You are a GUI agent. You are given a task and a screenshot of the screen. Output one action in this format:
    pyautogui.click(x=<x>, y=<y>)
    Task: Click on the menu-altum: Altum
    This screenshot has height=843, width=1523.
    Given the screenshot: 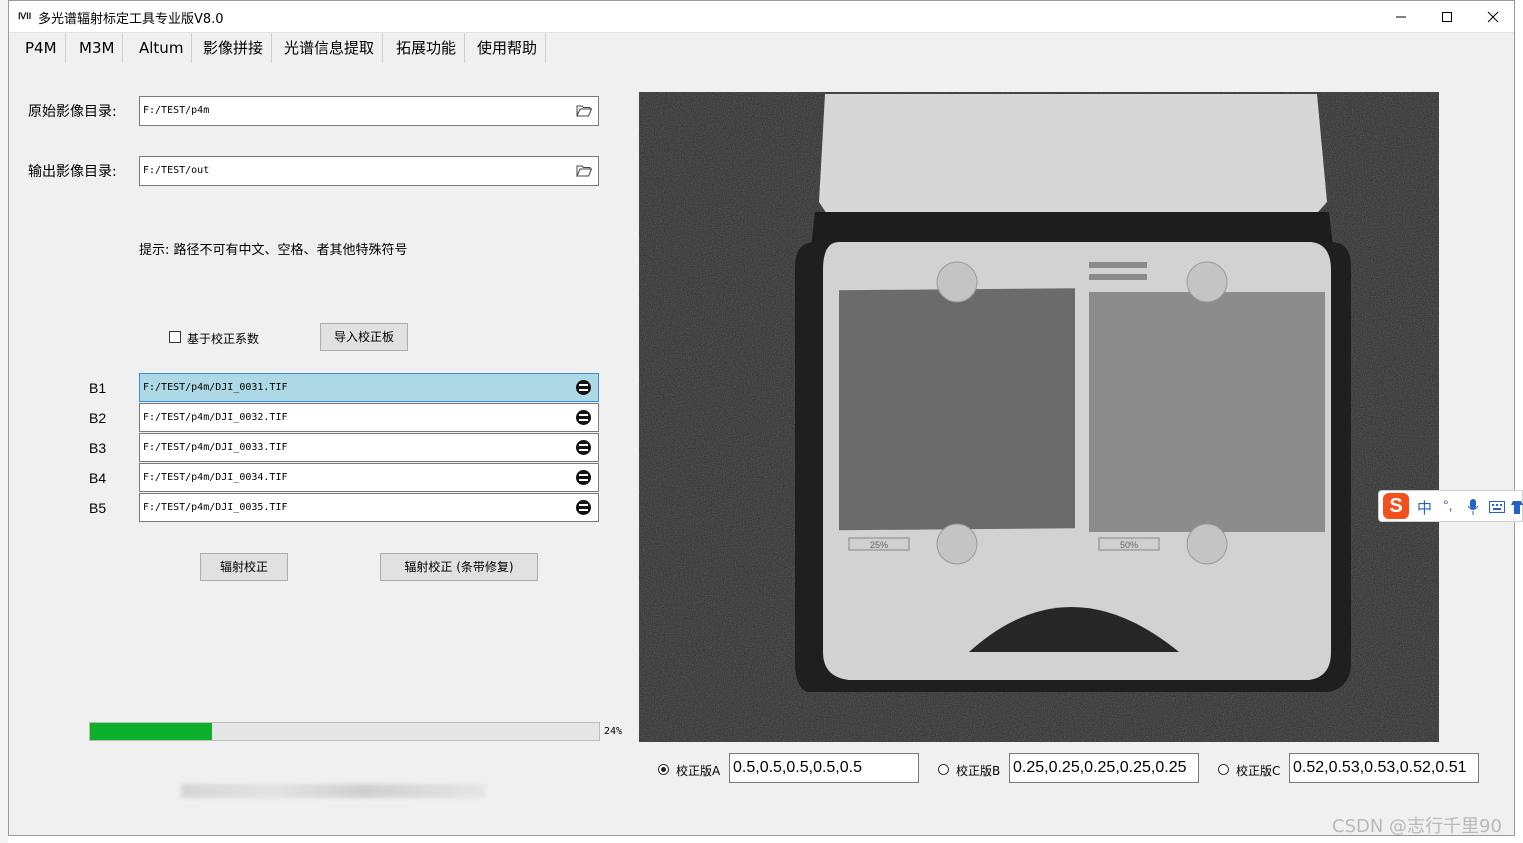 What is the action you would take?
    pyautogui.click(x=162, y=48)
    